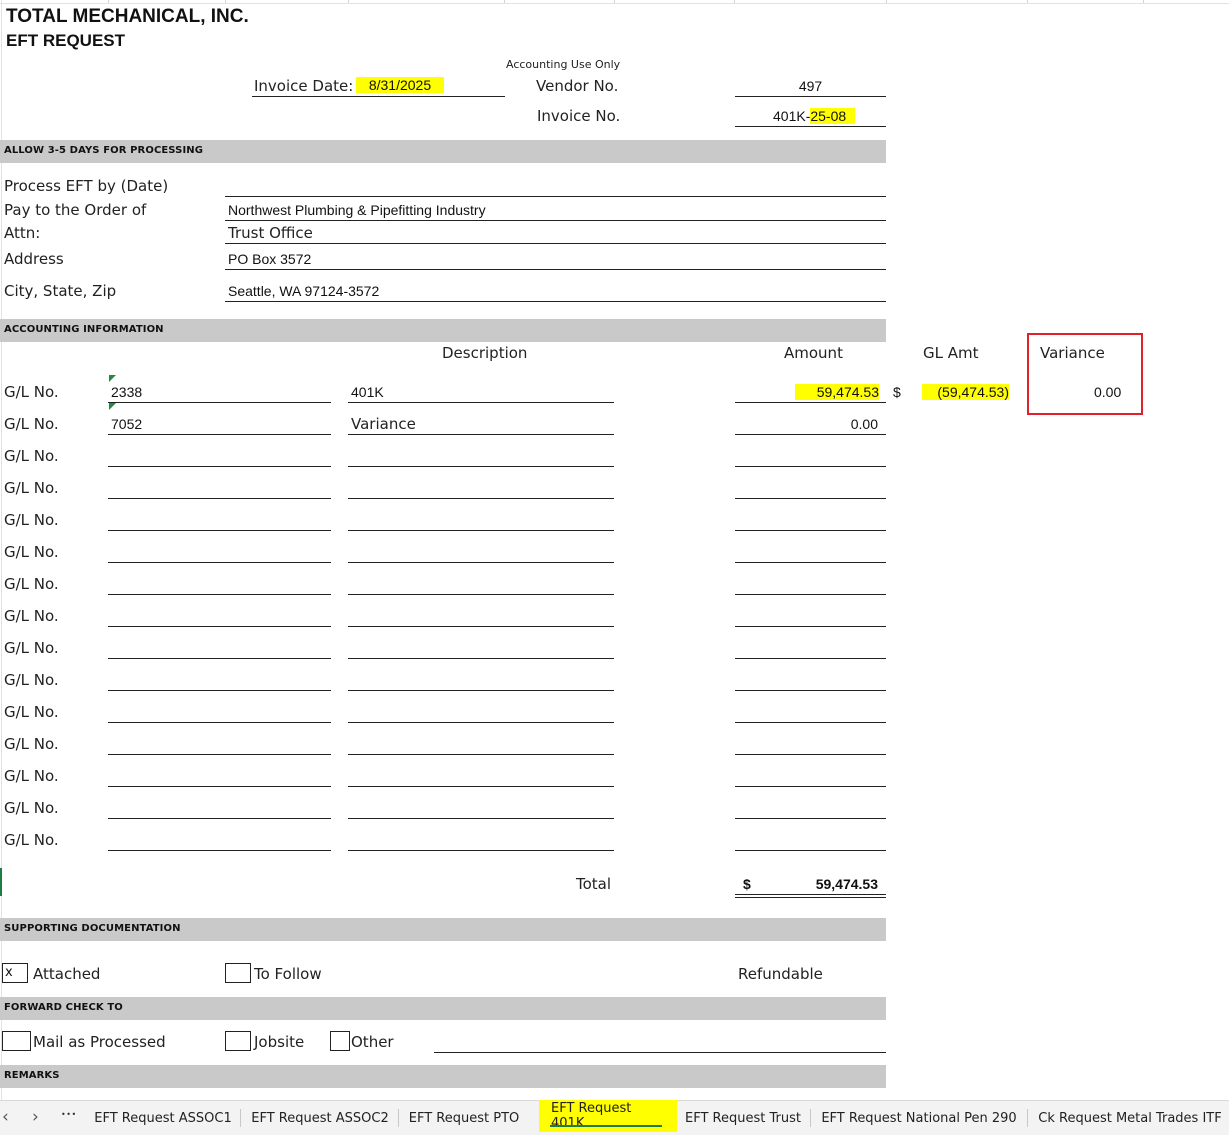 This screenshot has height=1135, width=1229. What do you see at coordinates (126, 392) in the screenshot?
I see `gl-number-cell: 2338` at bounding box center [126, 392].